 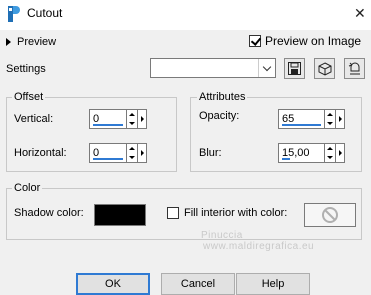 What do you see at coordinates (37, 42) in the screenshot?
I see `preview-label: Preview` at bounding box center [37, 42].